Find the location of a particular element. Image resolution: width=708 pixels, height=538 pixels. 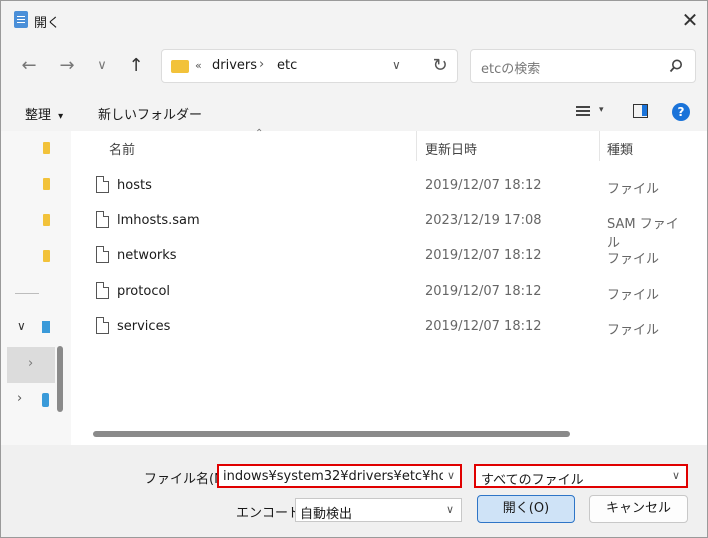

view-options-caret-icon: ▾ is located at coordinates (601, 110).